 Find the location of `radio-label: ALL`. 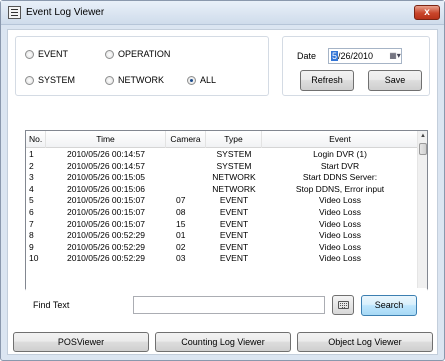

radio-label: ALL is located at coordinates (208, 80).